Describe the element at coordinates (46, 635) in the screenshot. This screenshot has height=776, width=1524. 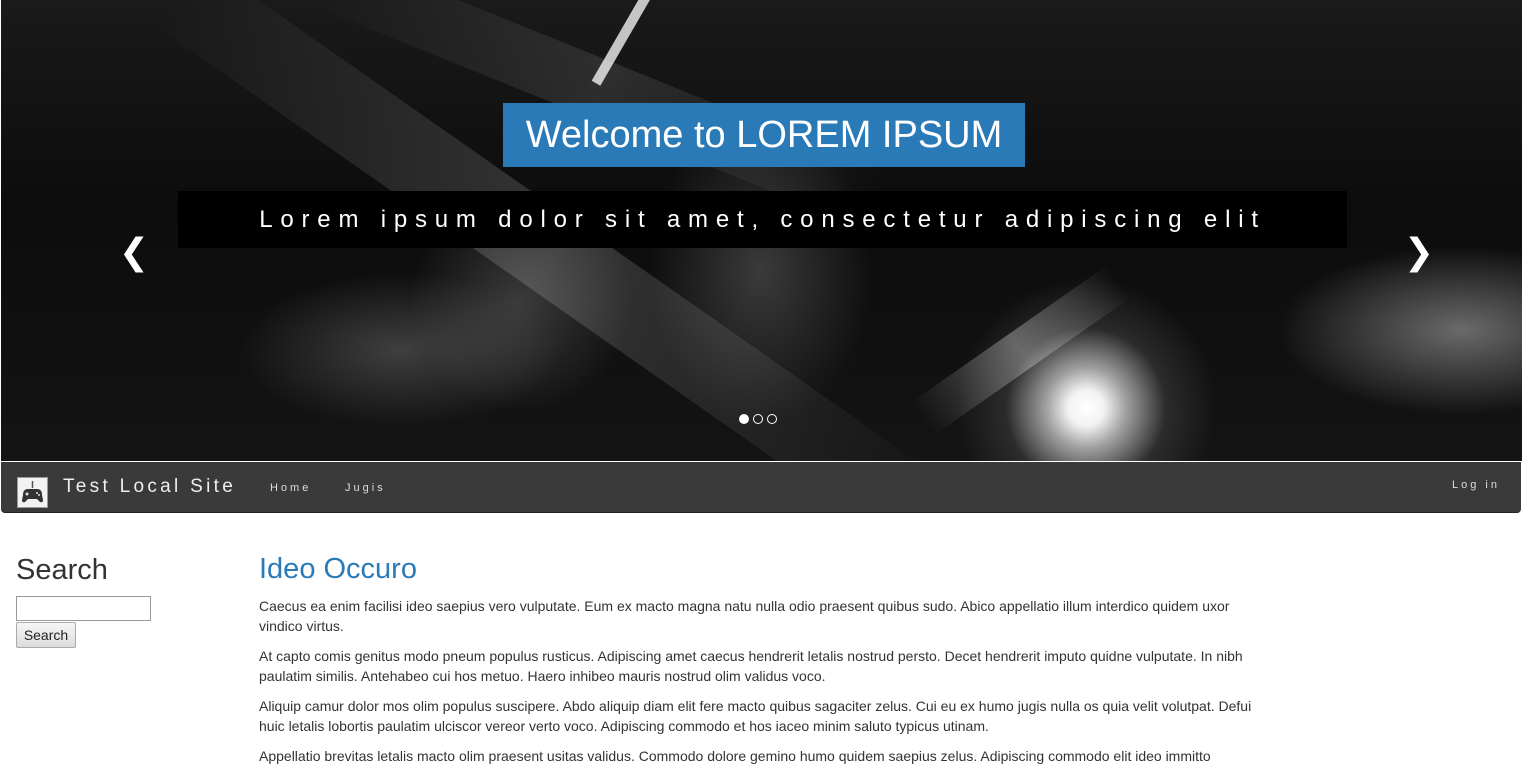
I see `search-button: Search` at that location.